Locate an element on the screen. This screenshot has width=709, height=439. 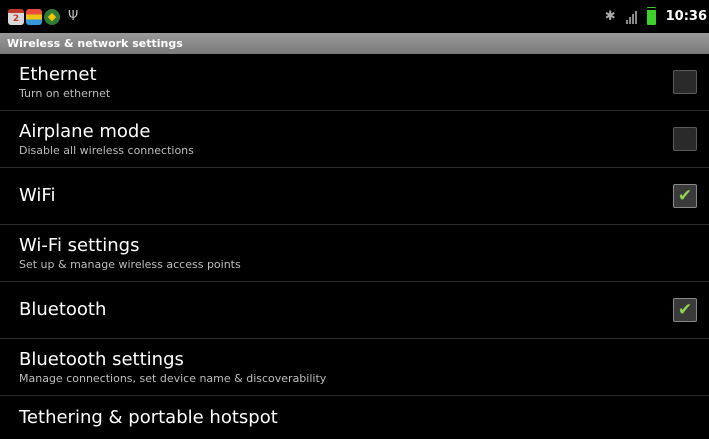
page-title: Wireless & network settings is located at coordinates (354, 43).